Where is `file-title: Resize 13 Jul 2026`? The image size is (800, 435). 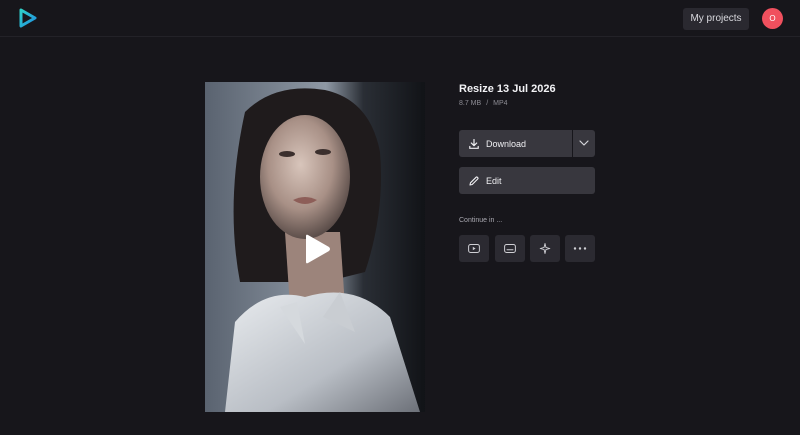
file-title: Resize 13 Jul 2026 is located at coordinates (507, 89).